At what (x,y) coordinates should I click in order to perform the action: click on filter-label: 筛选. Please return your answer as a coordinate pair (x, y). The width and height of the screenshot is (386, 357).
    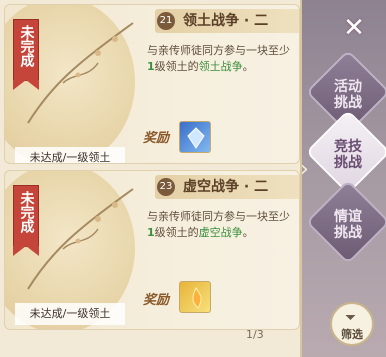
    Looking at the image, I should click on (352, 334).